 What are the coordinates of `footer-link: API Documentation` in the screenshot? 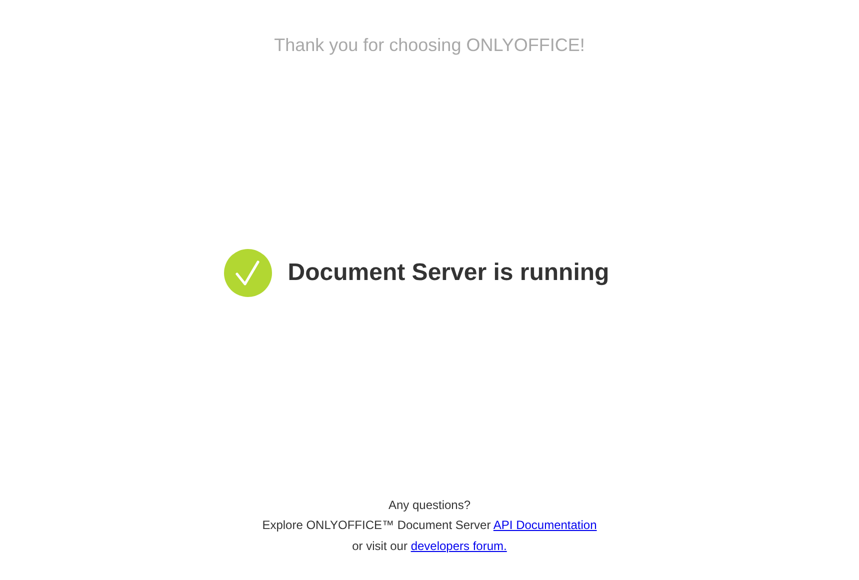 It's located at (545, 525).